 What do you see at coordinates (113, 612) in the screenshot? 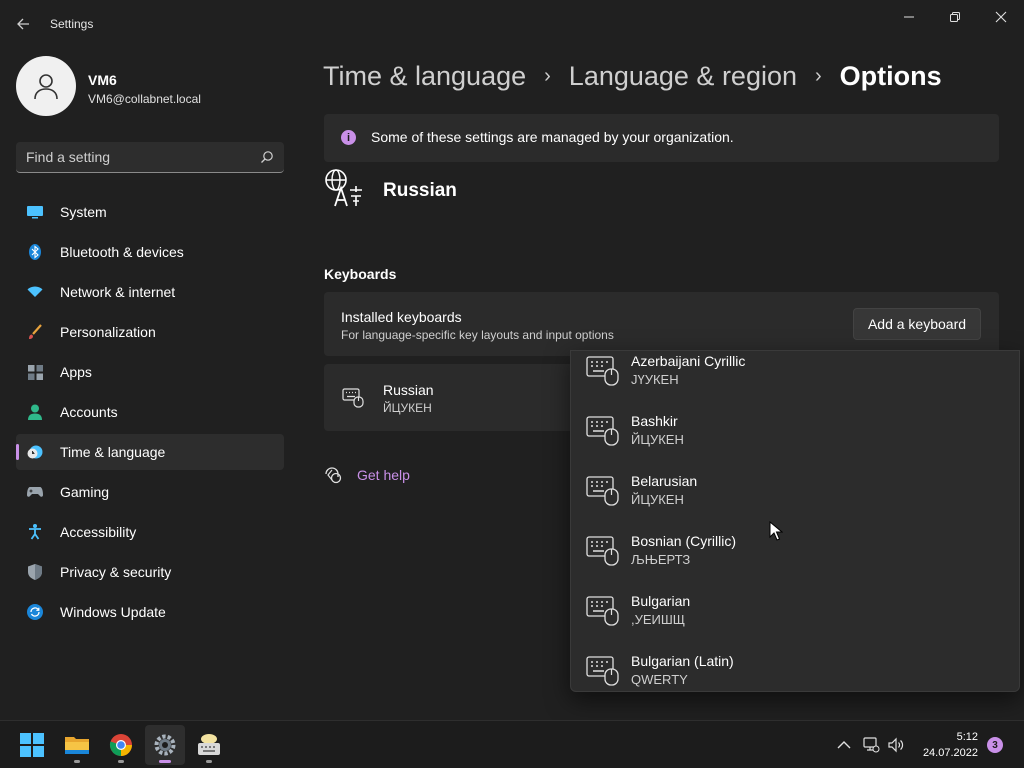
I see `sidebar-item-label: Windows Update` at bounding box center [113, 612].